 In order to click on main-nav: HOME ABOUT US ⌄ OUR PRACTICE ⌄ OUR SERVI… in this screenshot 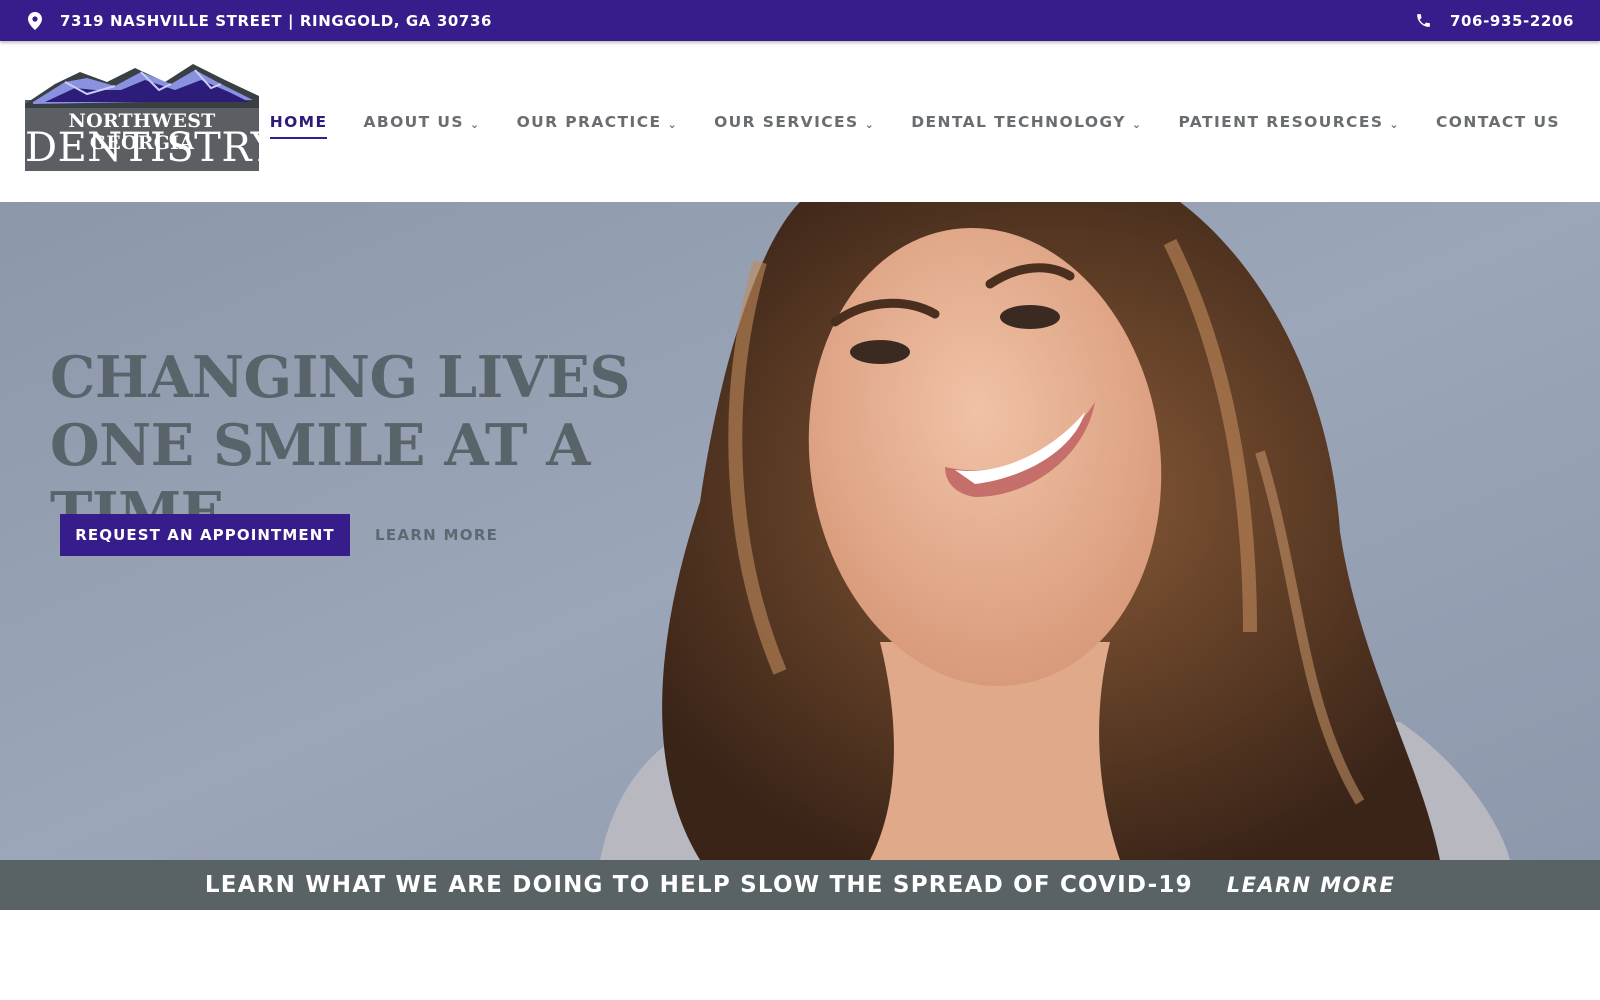, I will do `click(914, 126)`.